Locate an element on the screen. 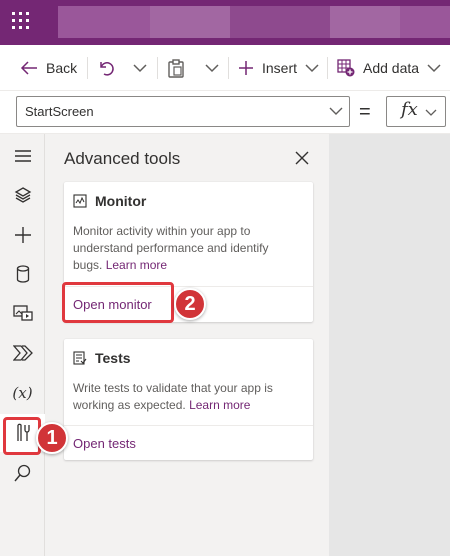  monitor-card-title: Monitor is located at coordinates (121, 201).